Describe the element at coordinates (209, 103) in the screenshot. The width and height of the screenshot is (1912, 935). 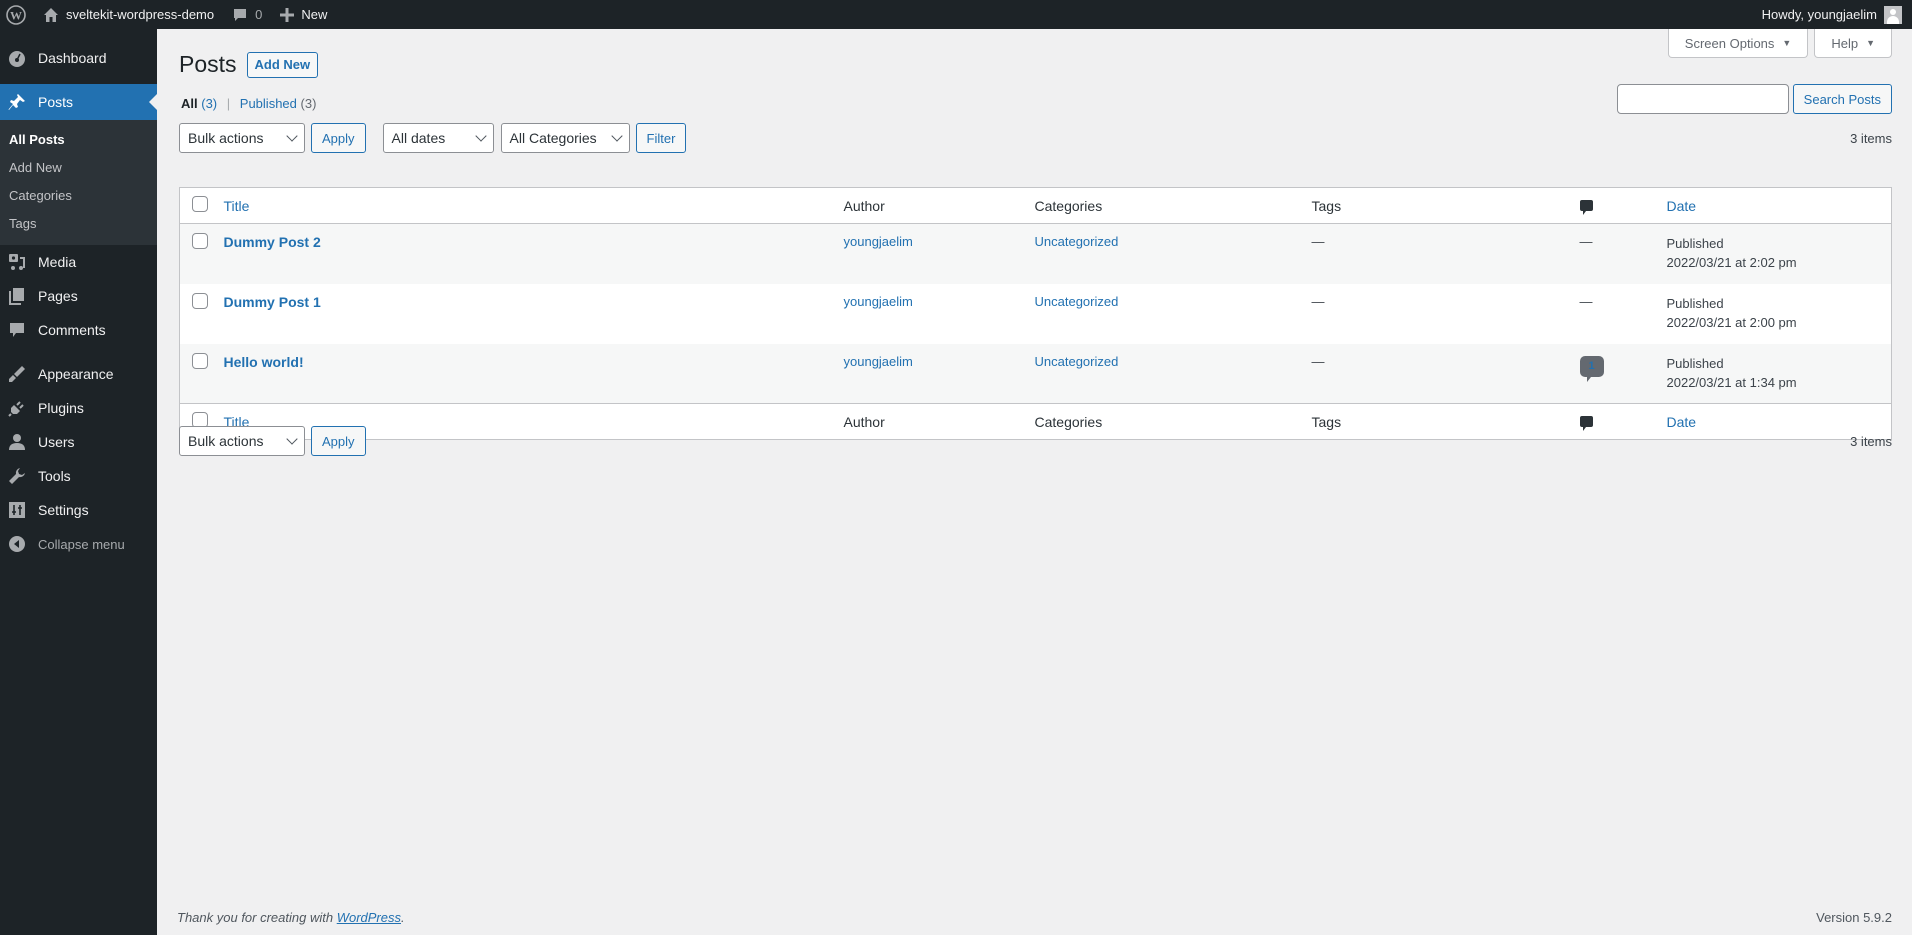
I see `view-all-count: (3)` at that location.